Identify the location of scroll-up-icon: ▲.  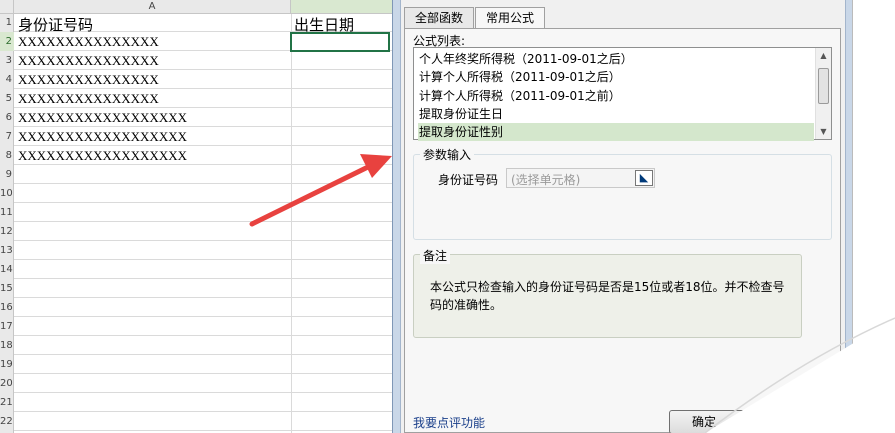
(823, 55).